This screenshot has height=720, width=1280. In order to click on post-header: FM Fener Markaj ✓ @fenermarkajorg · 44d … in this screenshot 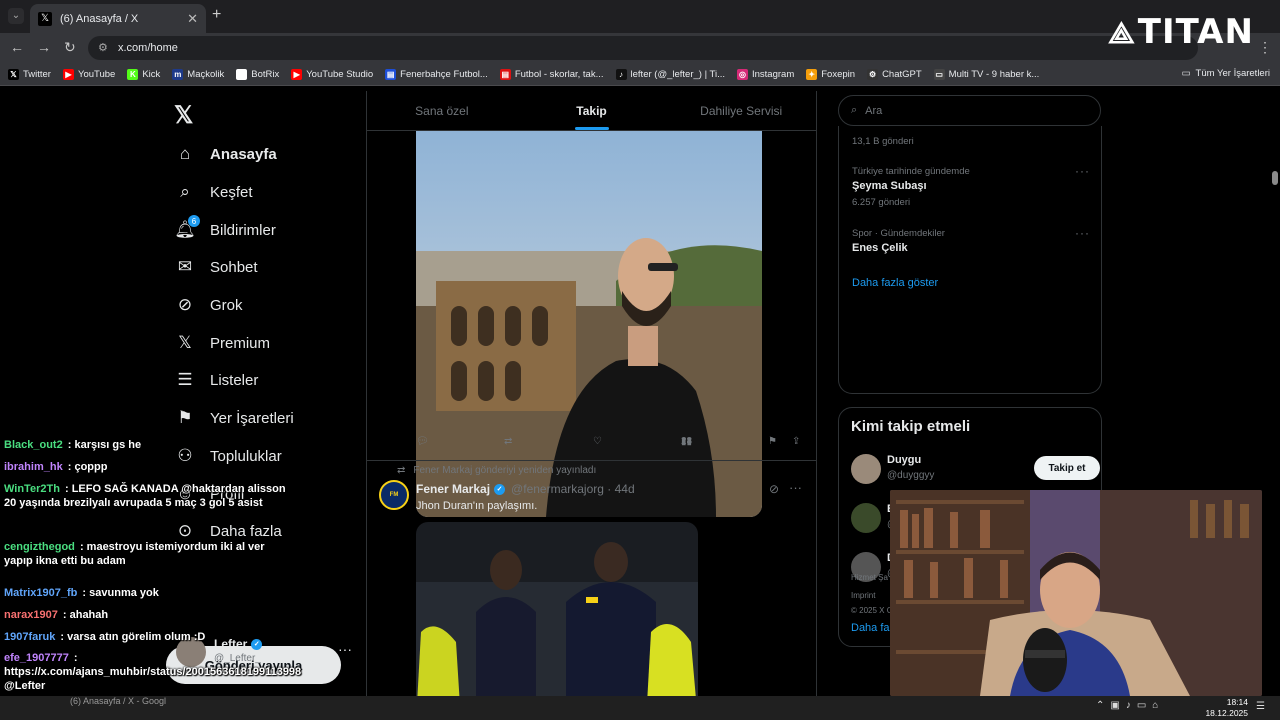, I will do `click(594, 496)`.